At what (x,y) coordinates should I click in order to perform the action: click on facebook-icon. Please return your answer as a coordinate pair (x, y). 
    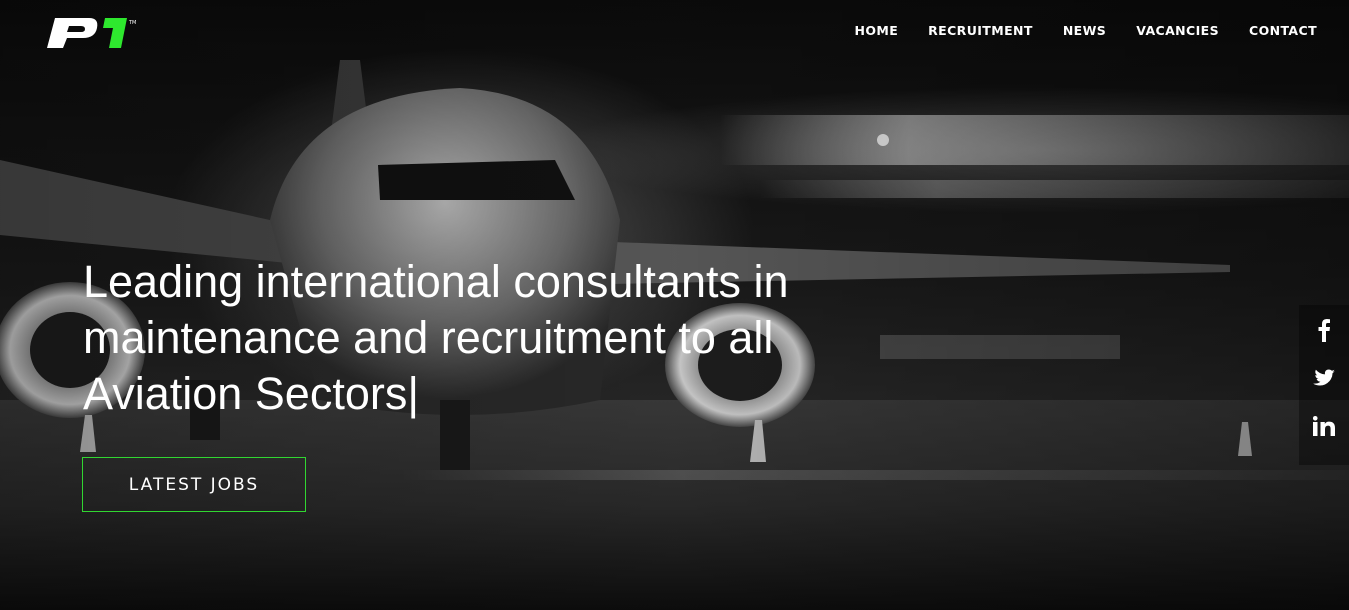
    Looking at the image, I should click on (1324, 330).